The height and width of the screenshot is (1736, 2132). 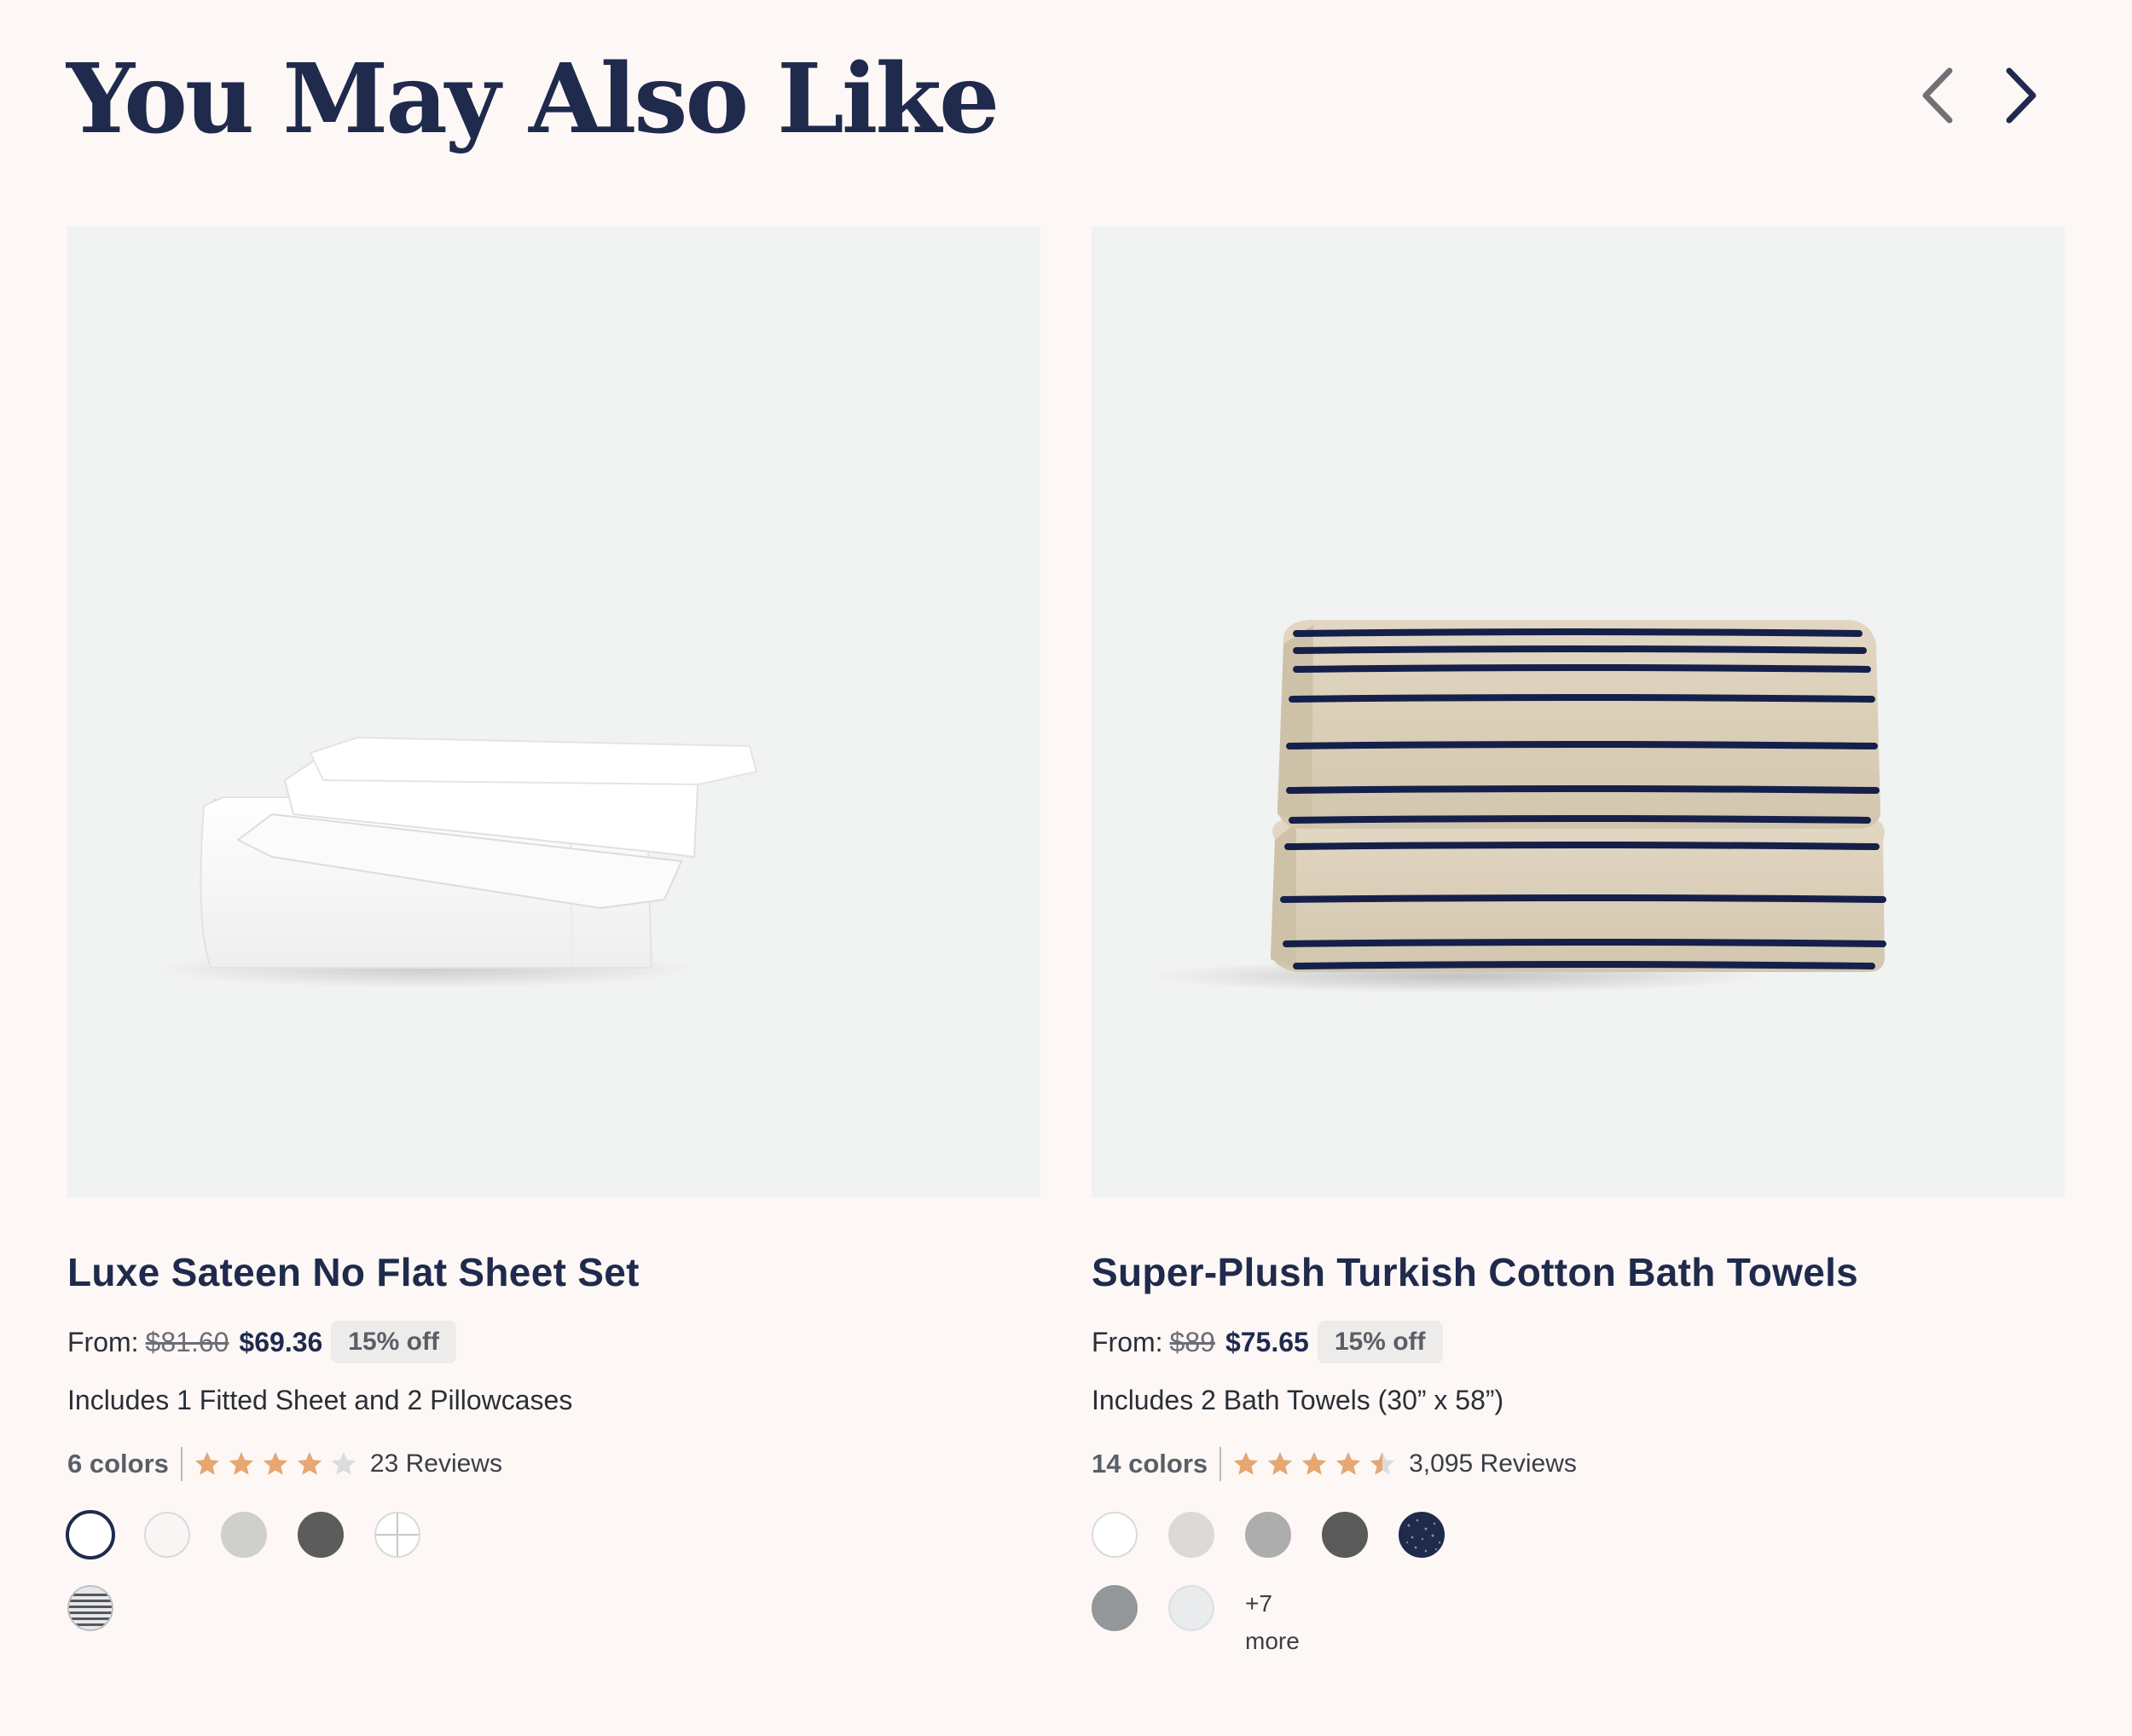 What do you see at coordinates (263, 1571) in the screenshot?
I see `color-swatches` at bounding box center [263, 1571].